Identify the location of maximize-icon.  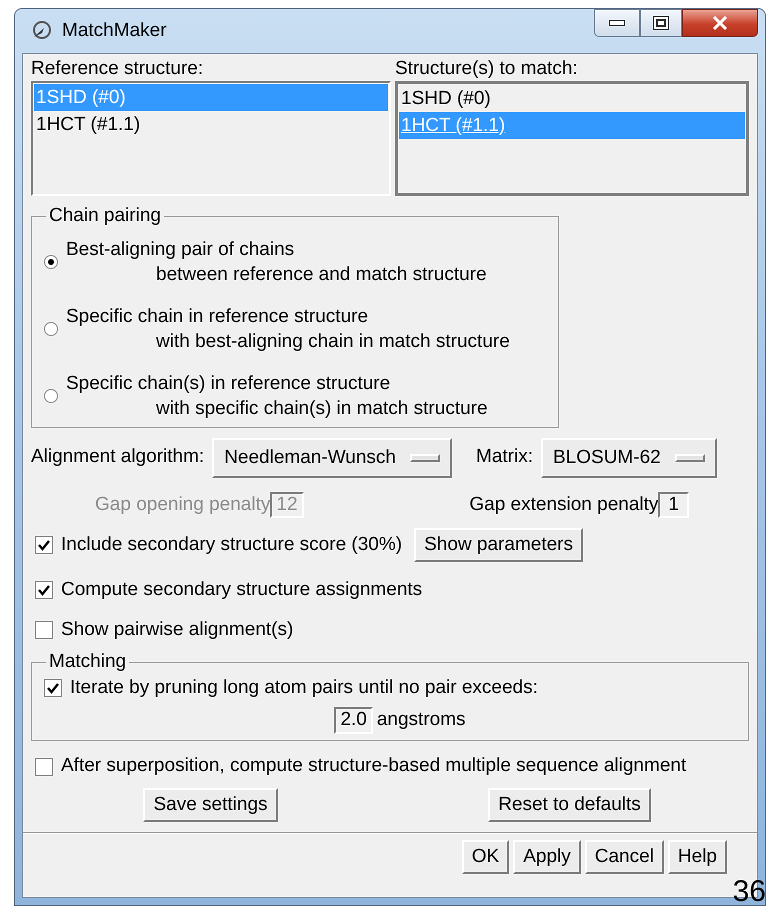
(661, 23).